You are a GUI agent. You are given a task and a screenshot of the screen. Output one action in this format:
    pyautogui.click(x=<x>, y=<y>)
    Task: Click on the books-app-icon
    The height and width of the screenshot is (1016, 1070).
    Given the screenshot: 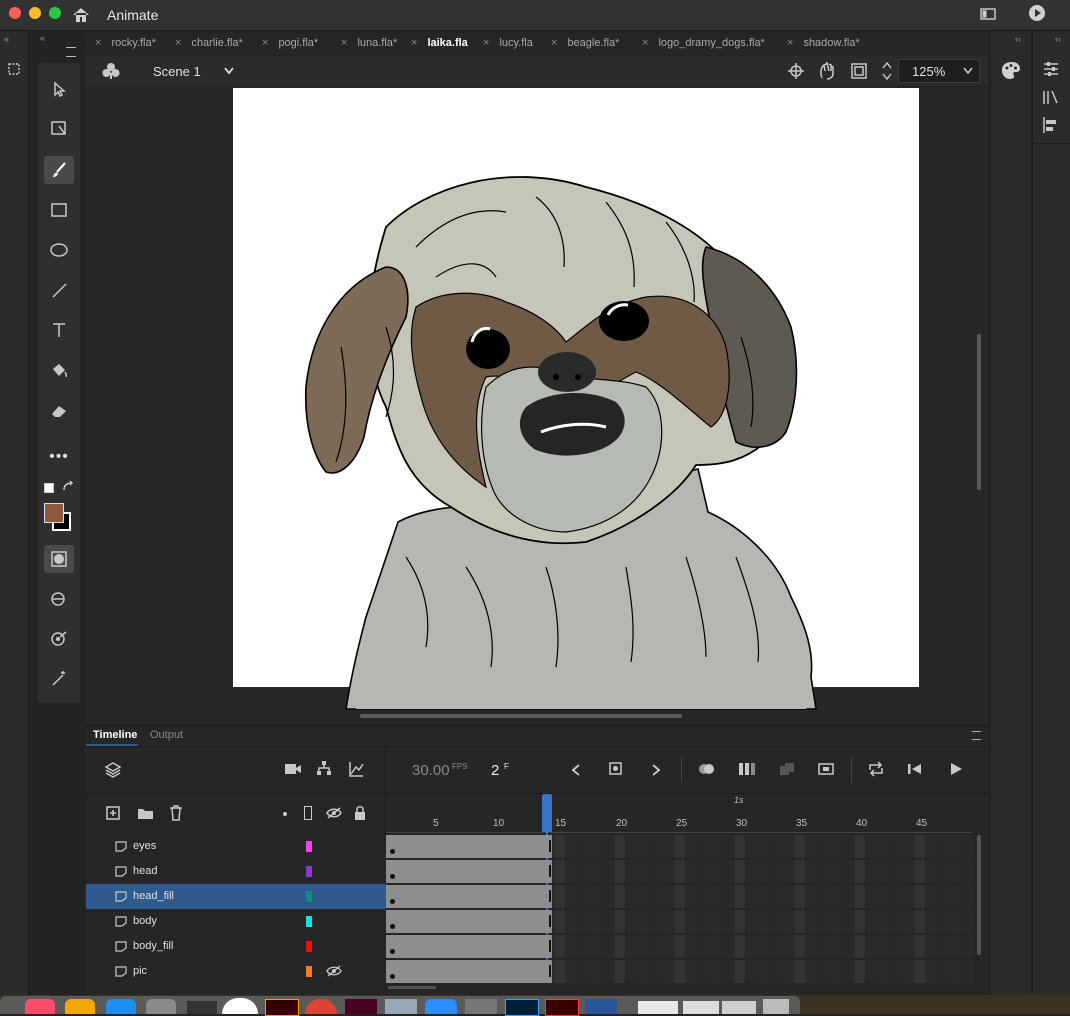 What is the action you would take?
    pyautogui.click(x=80, y=1006)
    